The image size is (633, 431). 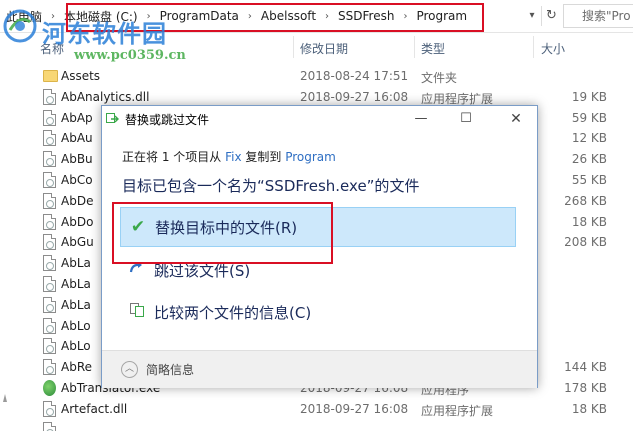 What do you see at coordinates (77, 179) in the screenshot?
I see `file-name: AbCo` at bounding box center [77, 179].